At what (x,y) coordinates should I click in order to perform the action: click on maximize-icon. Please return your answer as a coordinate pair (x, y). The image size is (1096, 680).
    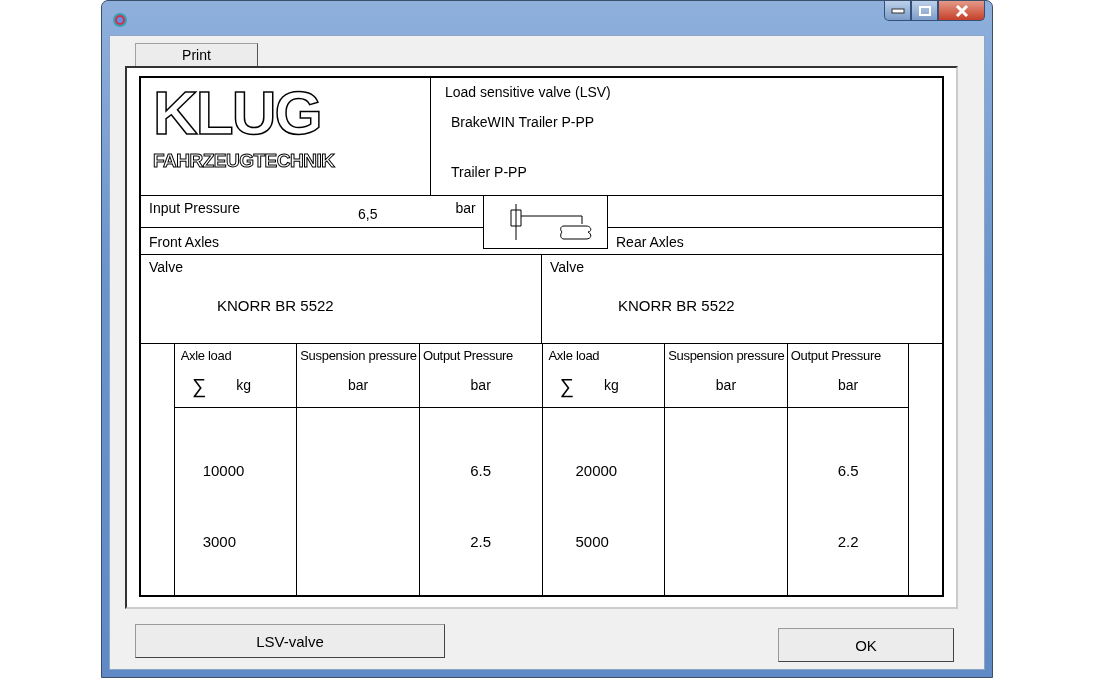
    Looking at the image, I should click on (924, 10).